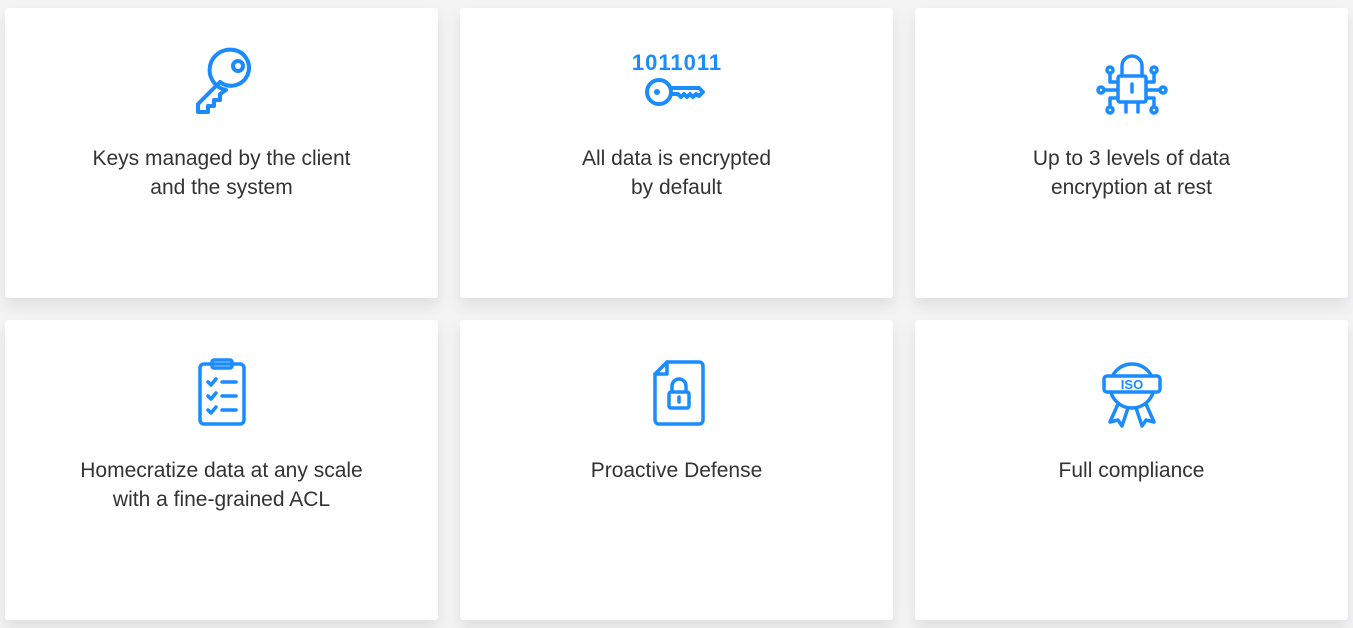  I want to click on caption-line: Proactive Defense, so click(676, 470).